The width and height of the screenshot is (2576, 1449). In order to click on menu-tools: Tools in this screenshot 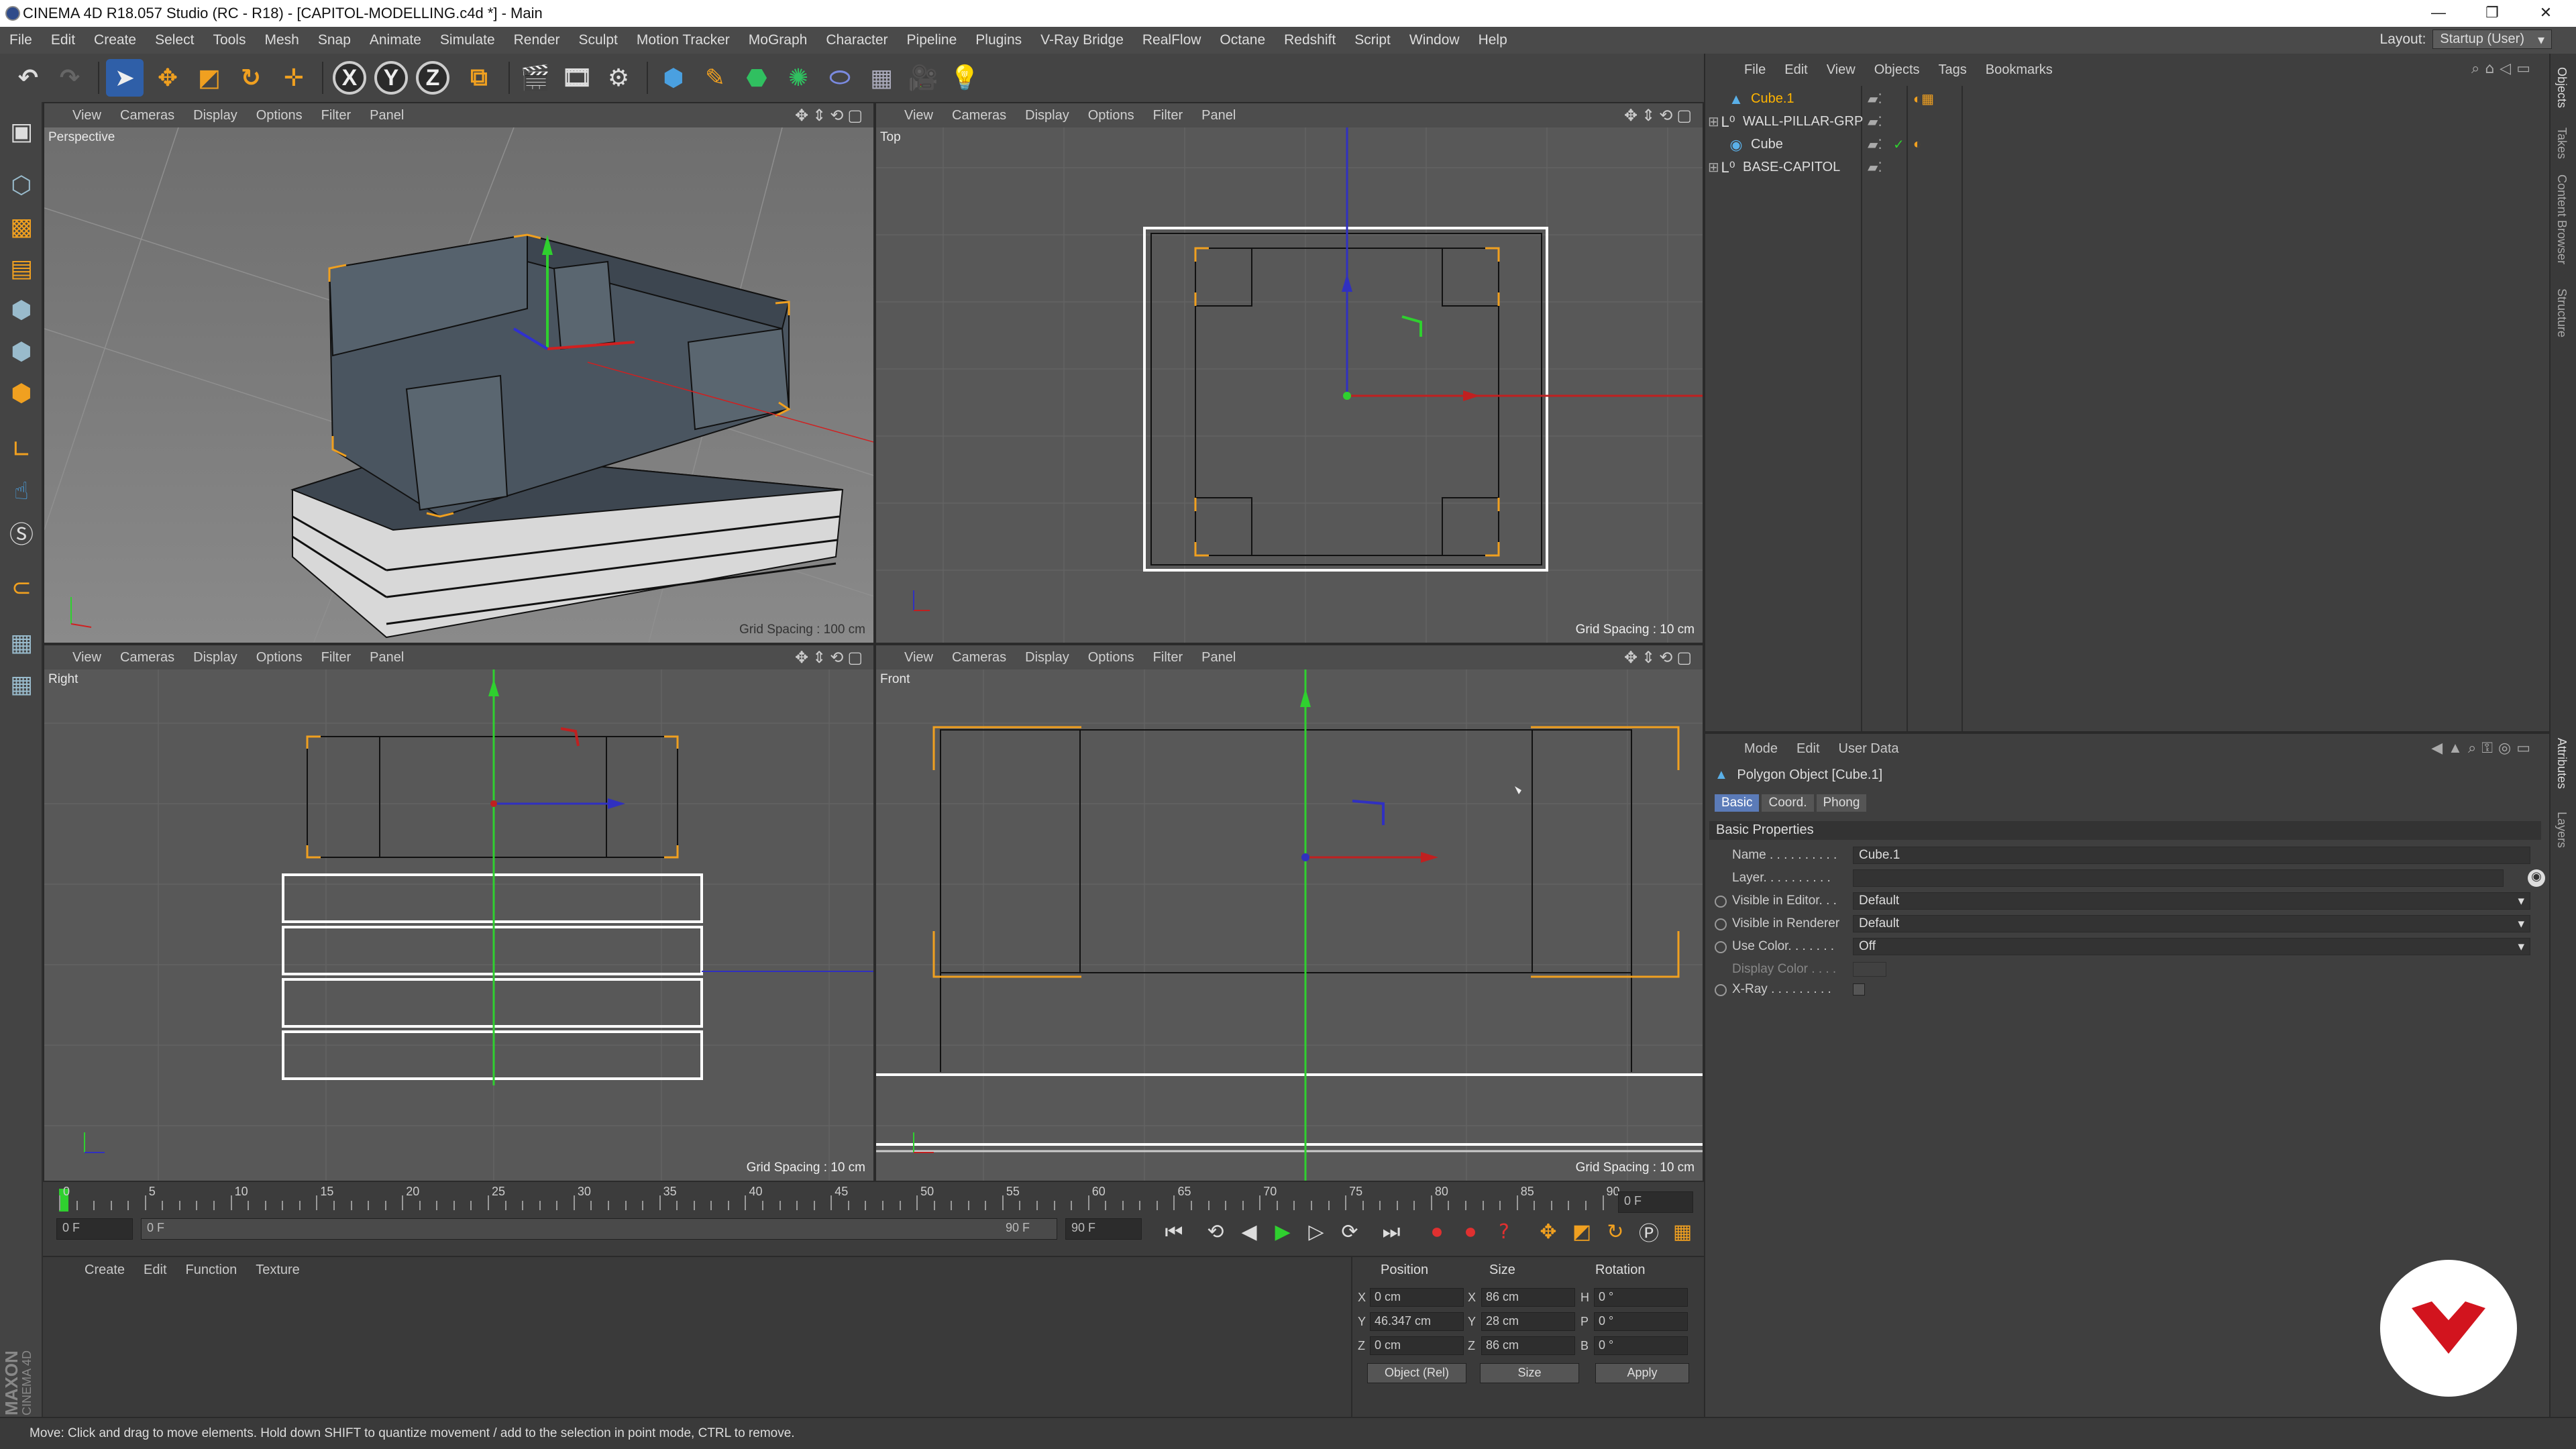, I will do `click(229, 40)`.